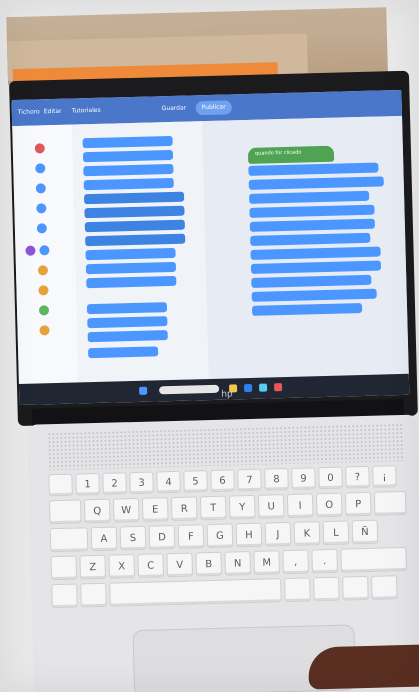 The height and width of the screenshot is (692, 419). What do you see at coordinates (276, 479) in the screenshot?
I see `key: 8` at bounding box center [276, 479].